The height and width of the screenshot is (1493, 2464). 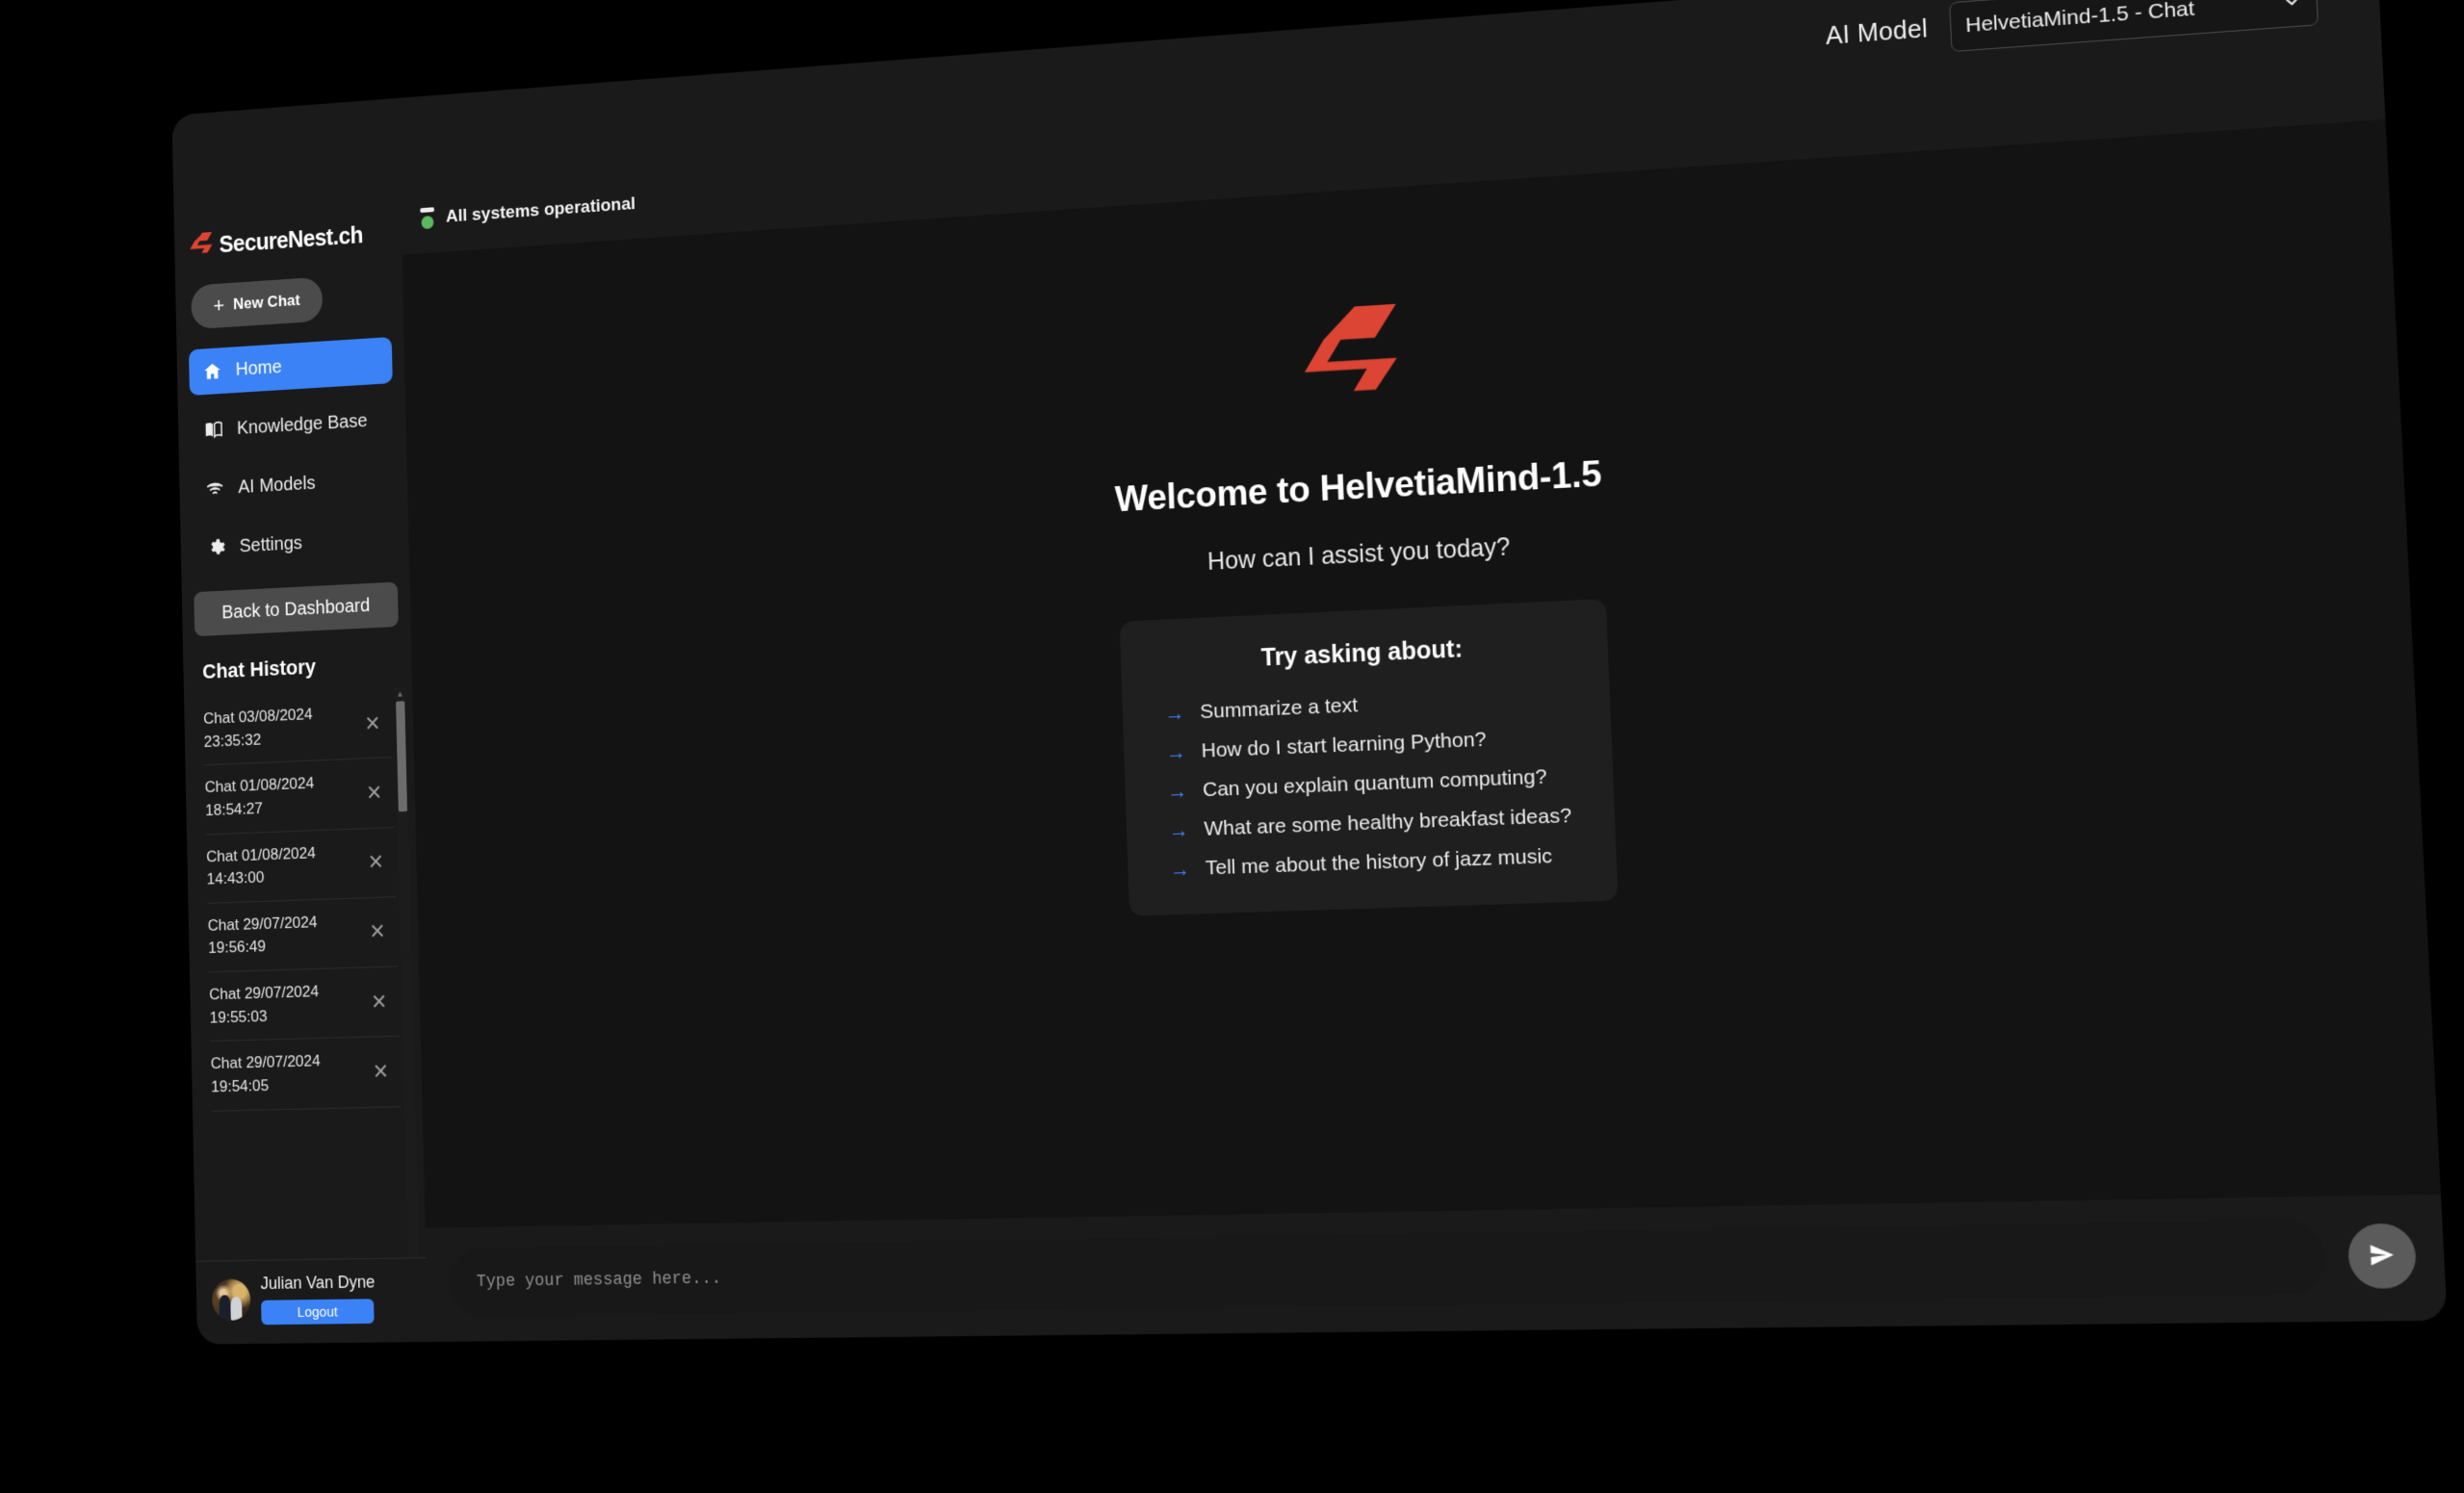 I want to click on suggestion-label: How do I start learning Python?, so click(x=1344, y=745).